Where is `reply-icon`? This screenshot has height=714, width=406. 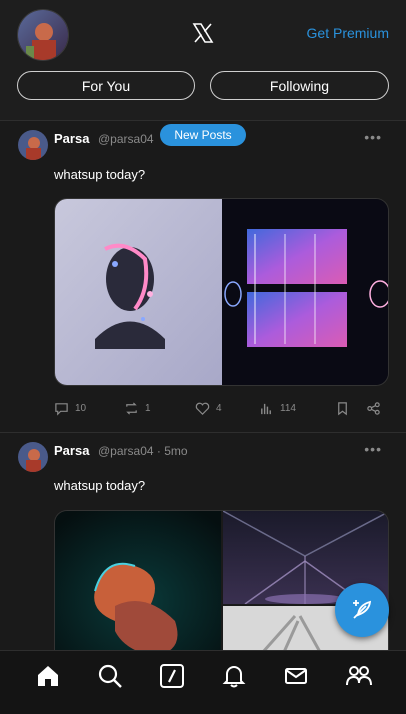 reply-icon is located at coordinates (61, 409).